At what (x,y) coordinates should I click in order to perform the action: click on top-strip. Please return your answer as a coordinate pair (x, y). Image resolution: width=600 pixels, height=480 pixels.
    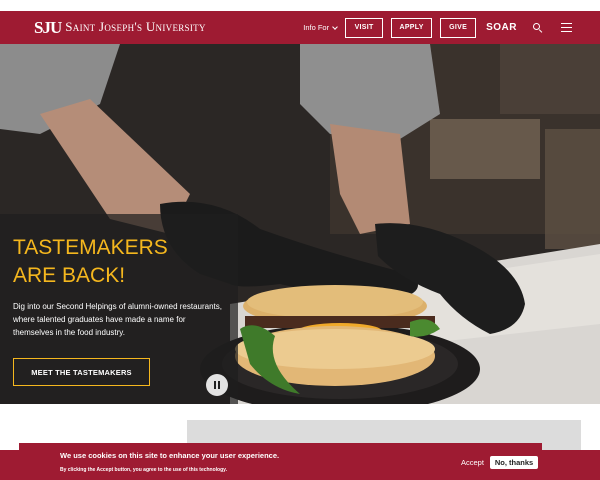
    Looking at the image, I should click on (300, 5).